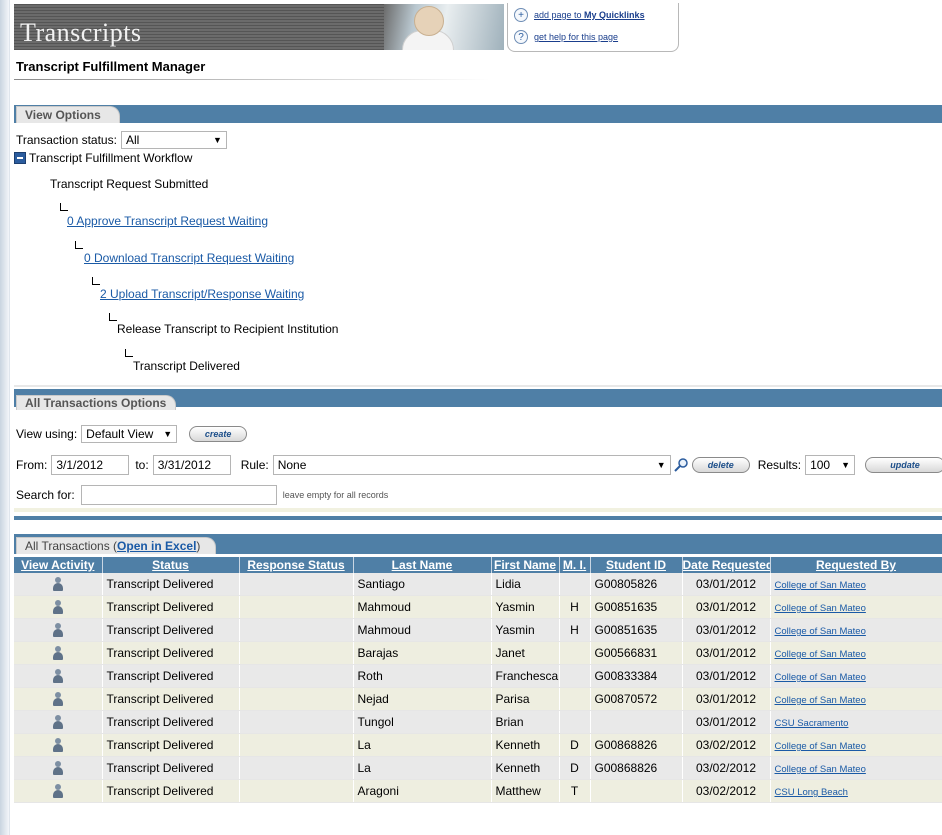 The image size is (942, 835). What do you see at coordinates (636, 565) in the screenshot?
I see `column-header-student-id: Student ID` at bounding box center [636, 565].